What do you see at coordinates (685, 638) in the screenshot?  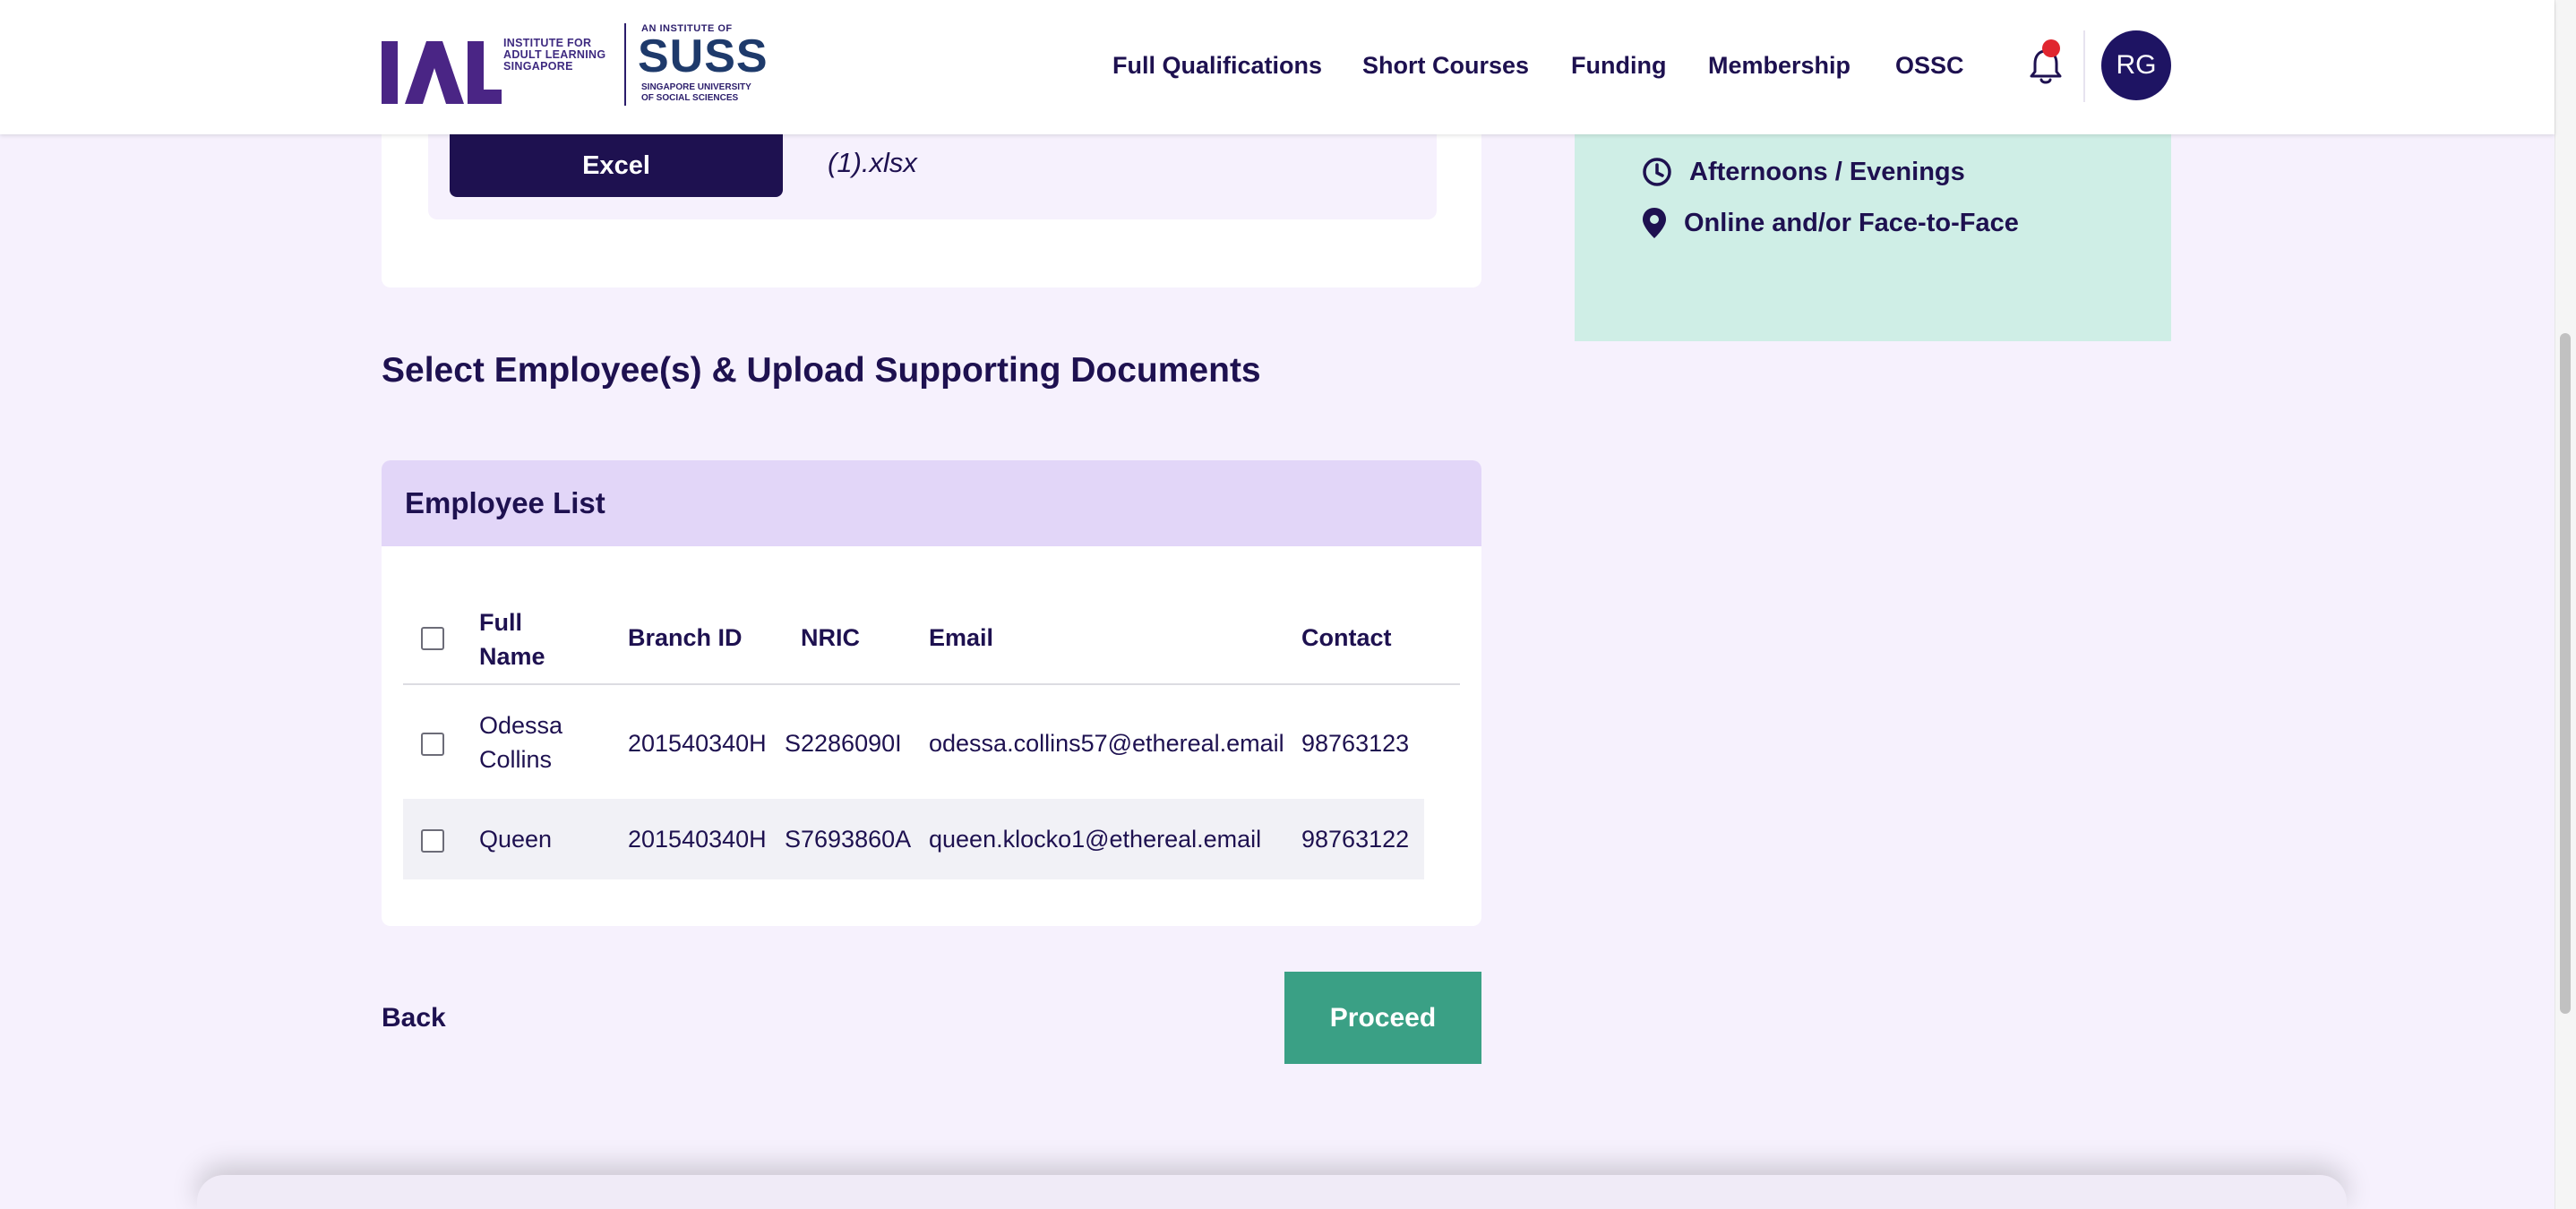 I see `column-header-branch-id: Branch ID` at bounding box center [685, 638].